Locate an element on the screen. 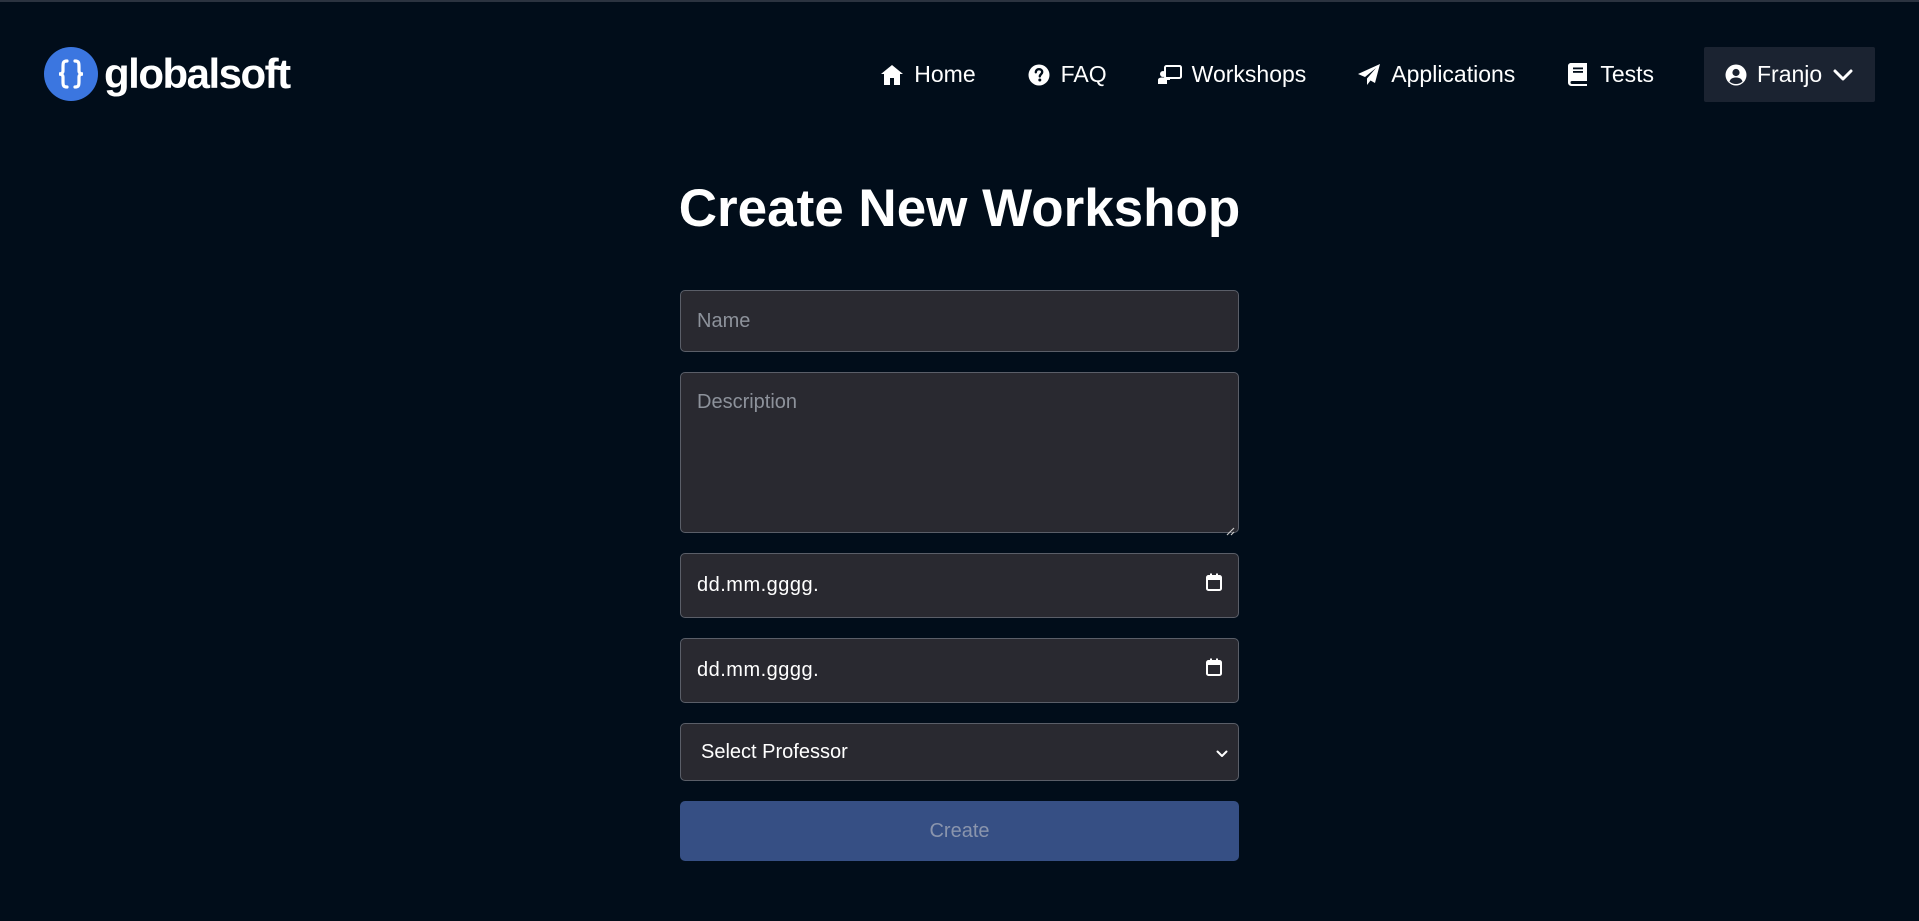 This screenshot has width=1919, height=921. user-name: Franjo is located at coordinates (1790, 74).